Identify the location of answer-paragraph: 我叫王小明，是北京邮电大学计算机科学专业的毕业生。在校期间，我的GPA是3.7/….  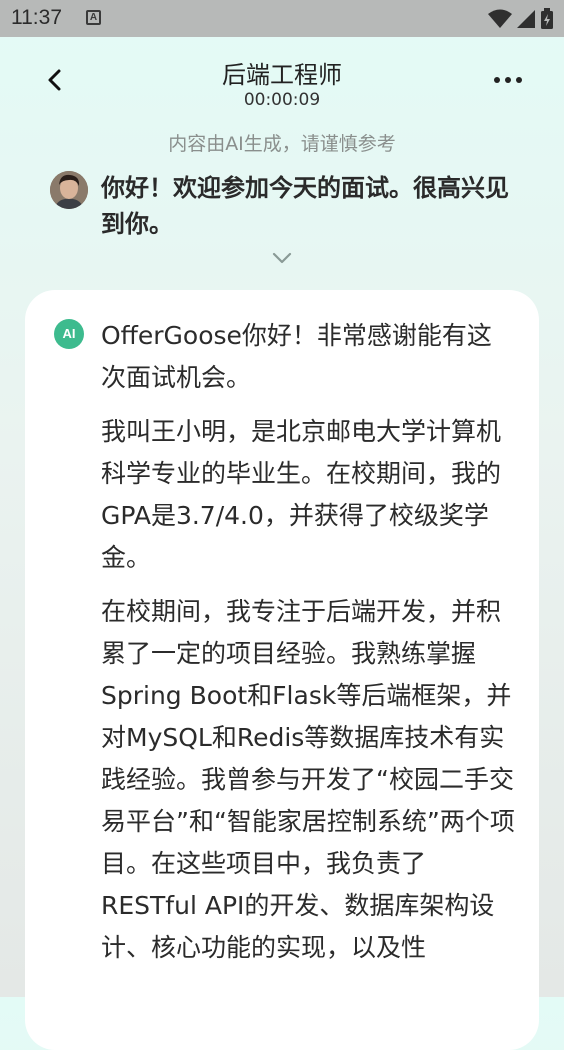
(301, 494).